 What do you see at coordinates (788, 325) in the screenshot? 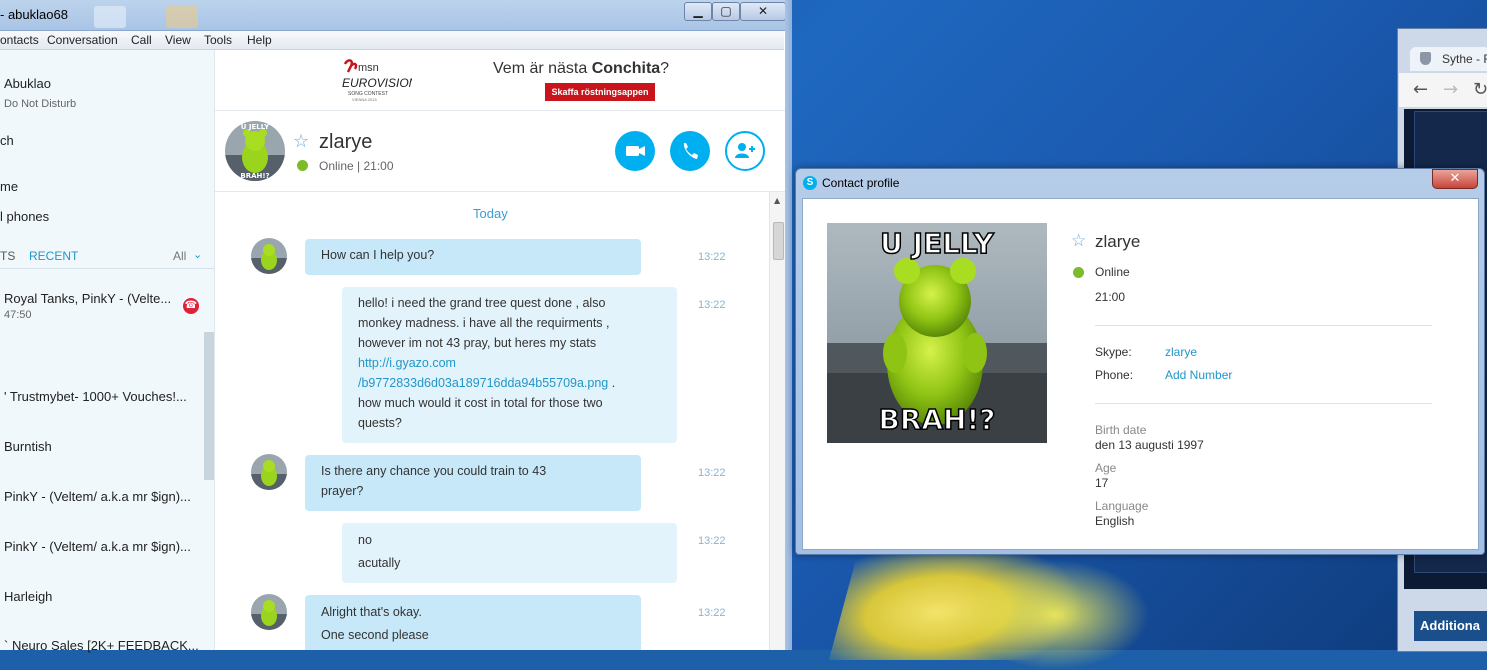
I see `window-border` at bounding box center [788, 325].